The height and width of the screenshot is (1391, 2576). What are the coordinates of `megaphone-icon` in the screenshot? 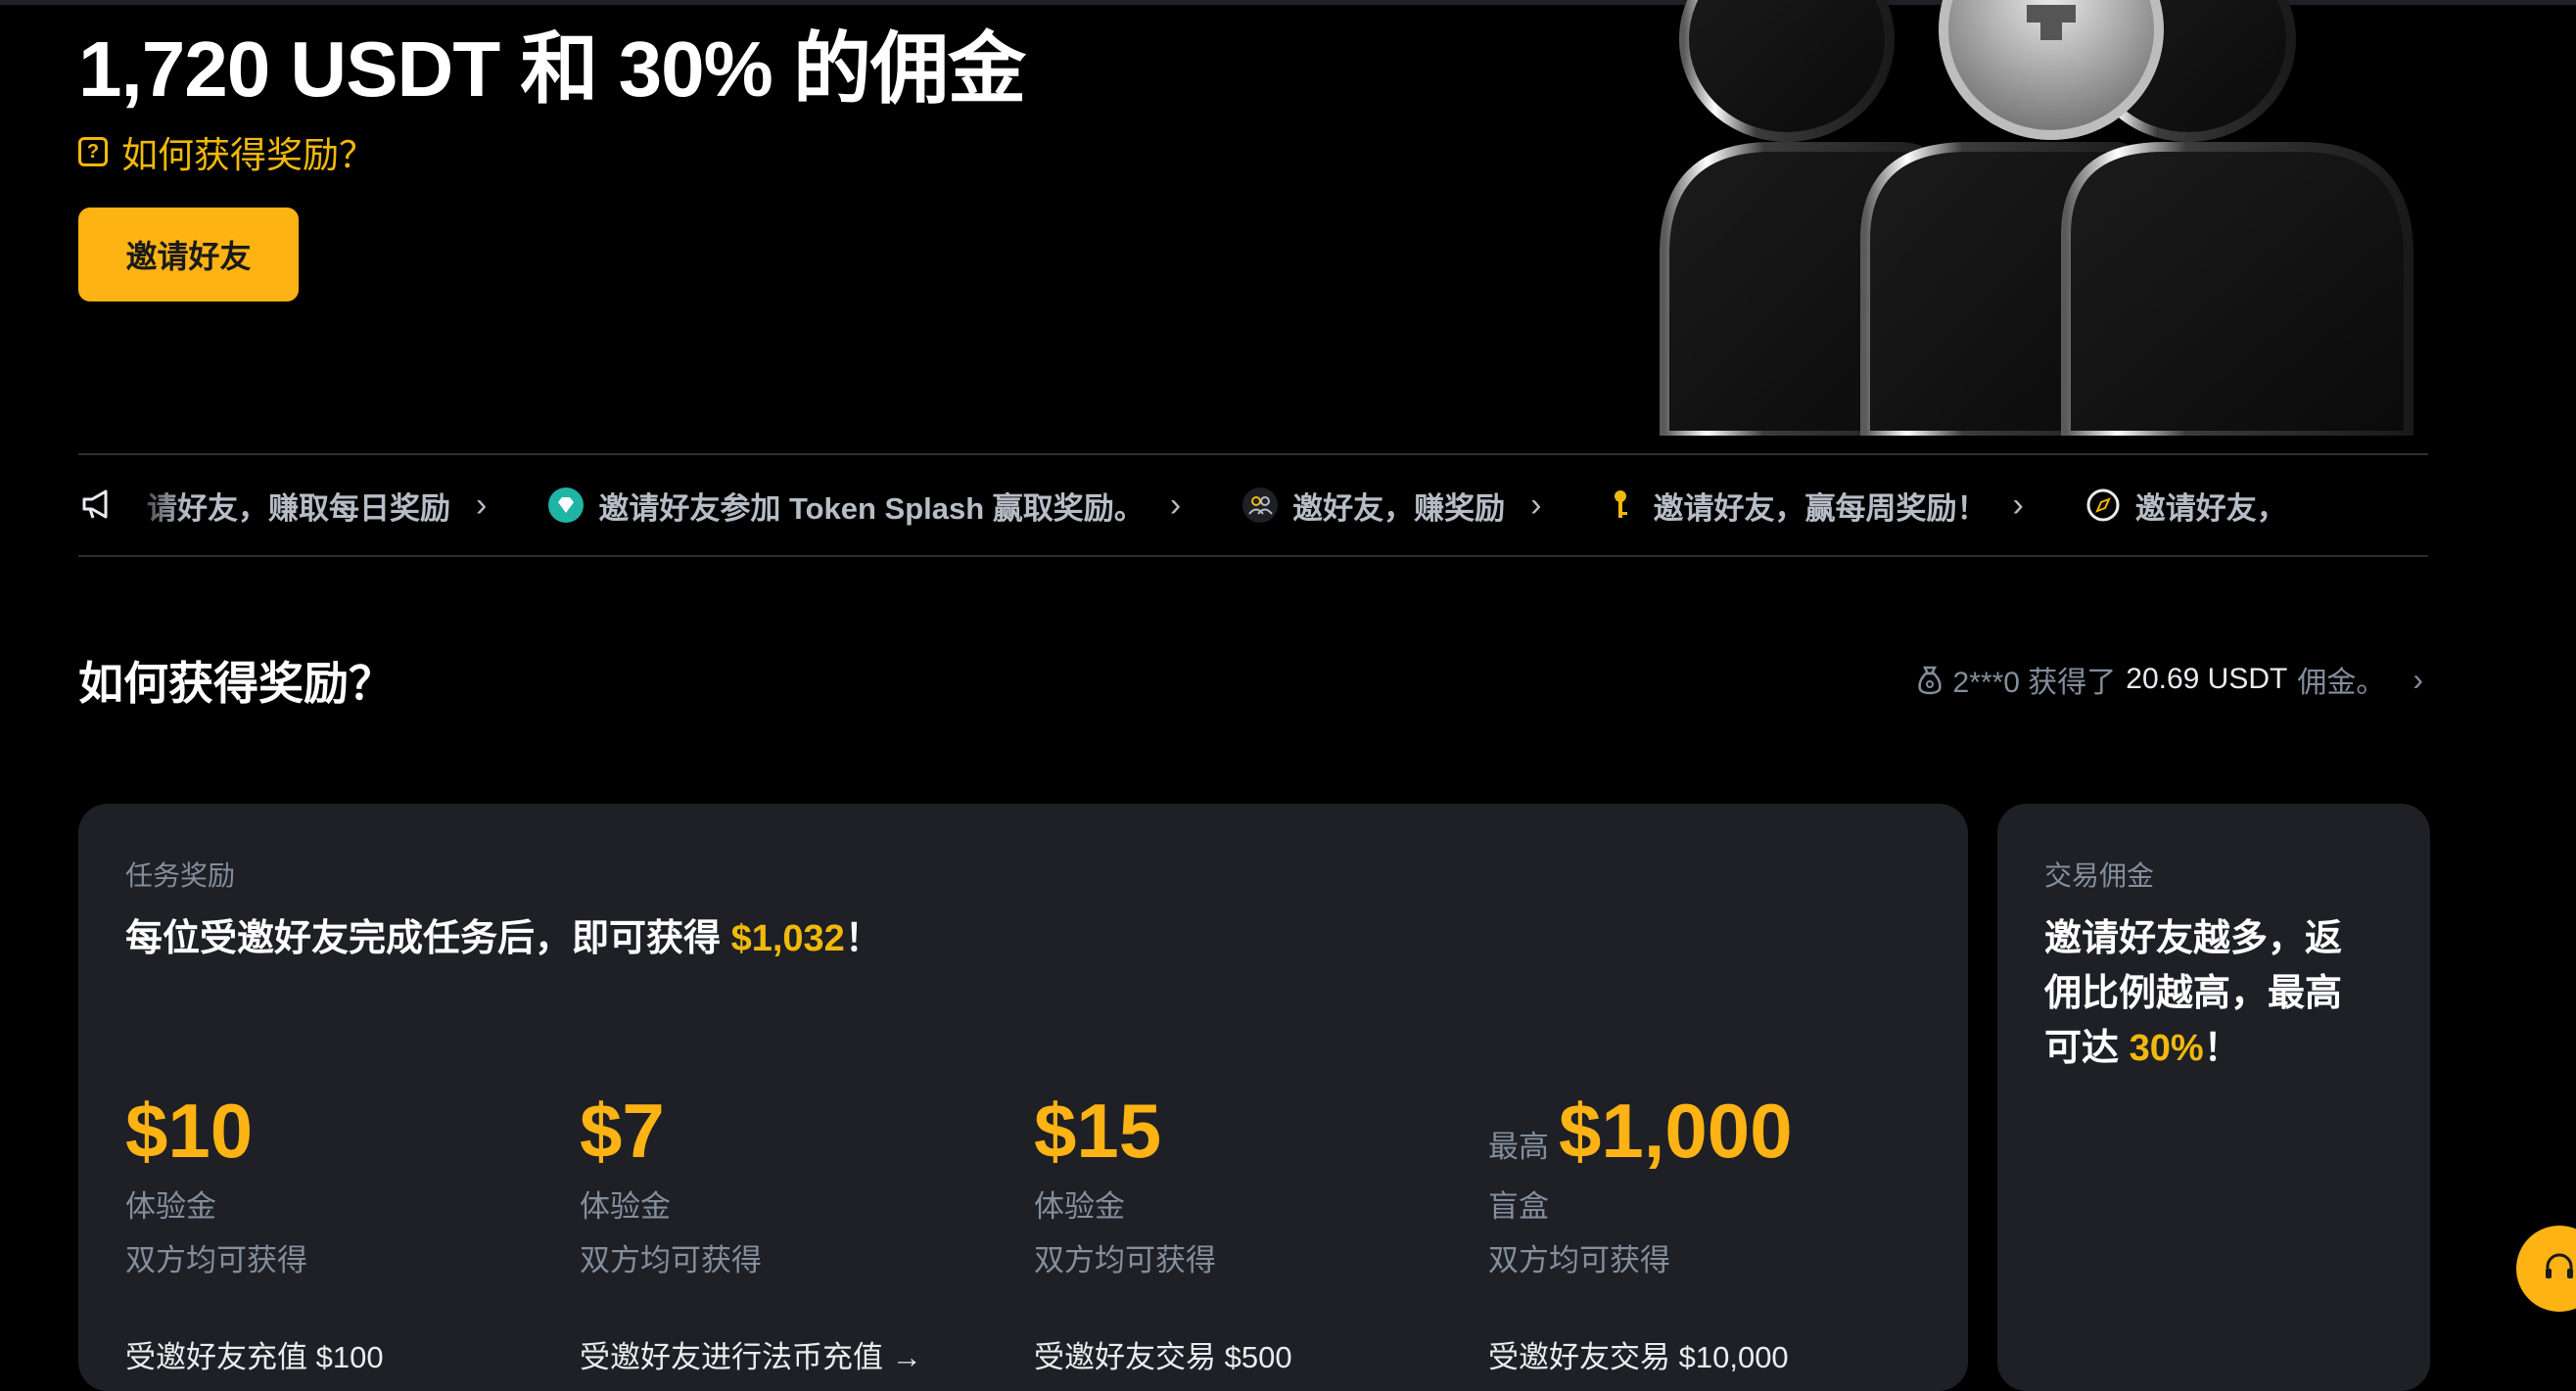 It's located at (95, 504).